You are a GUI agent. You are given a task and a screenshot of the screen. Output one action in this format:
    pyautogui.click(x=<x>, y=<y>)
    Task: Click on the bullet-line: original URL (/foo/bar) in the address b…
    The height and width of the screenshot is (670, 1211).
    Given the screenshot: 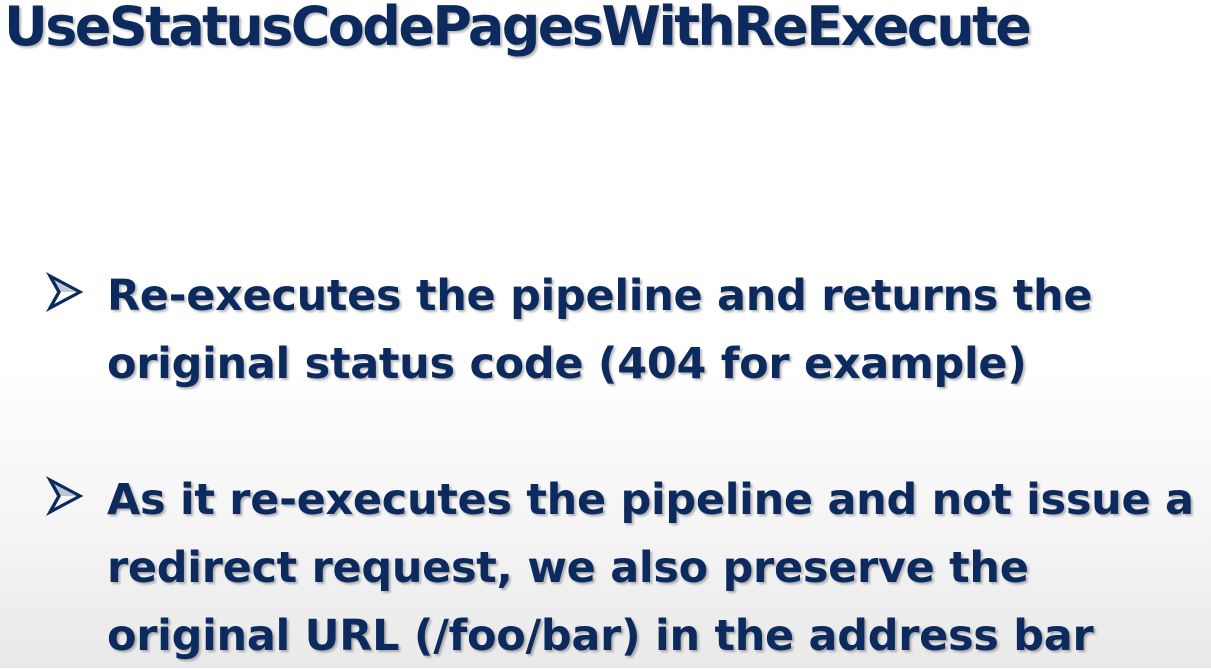 What is the action you would take?
    pyautogui.click(x=600, y=636)
    